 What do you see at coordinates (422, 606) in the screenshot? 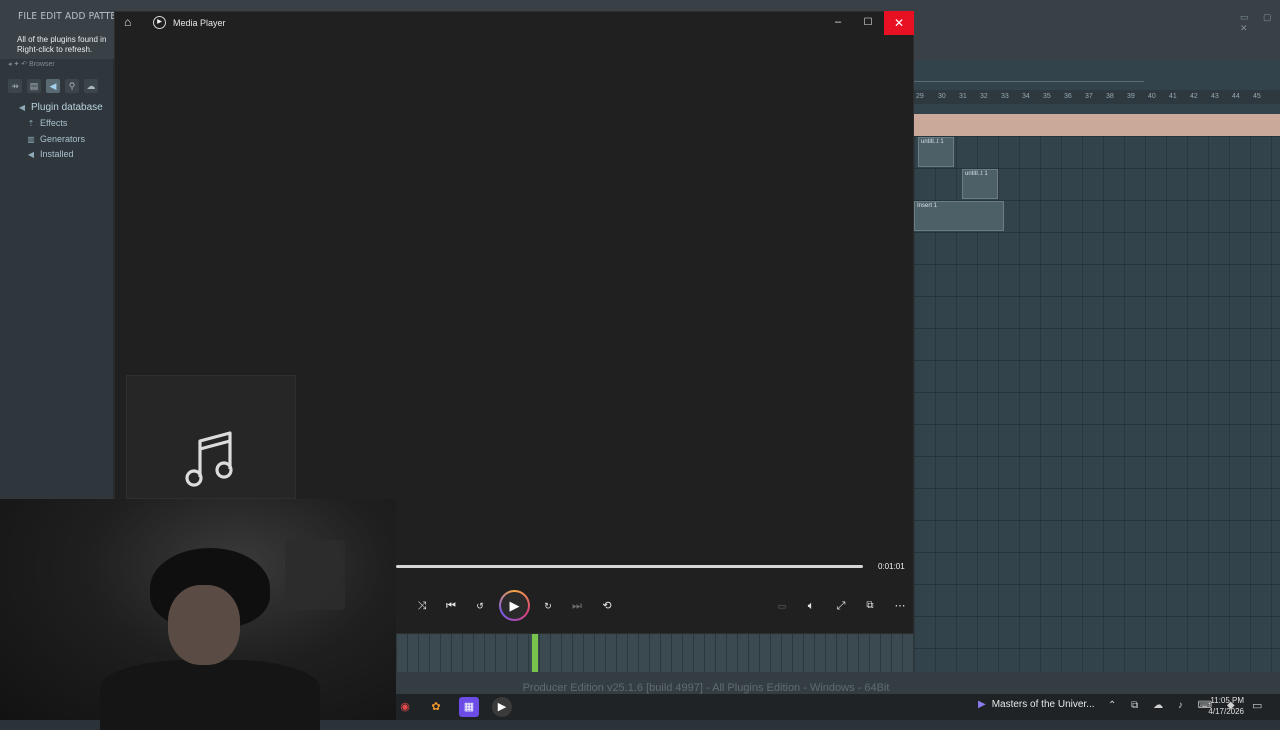
I see `shuffle-icon: ⤨` at bounding box center [422, 606].